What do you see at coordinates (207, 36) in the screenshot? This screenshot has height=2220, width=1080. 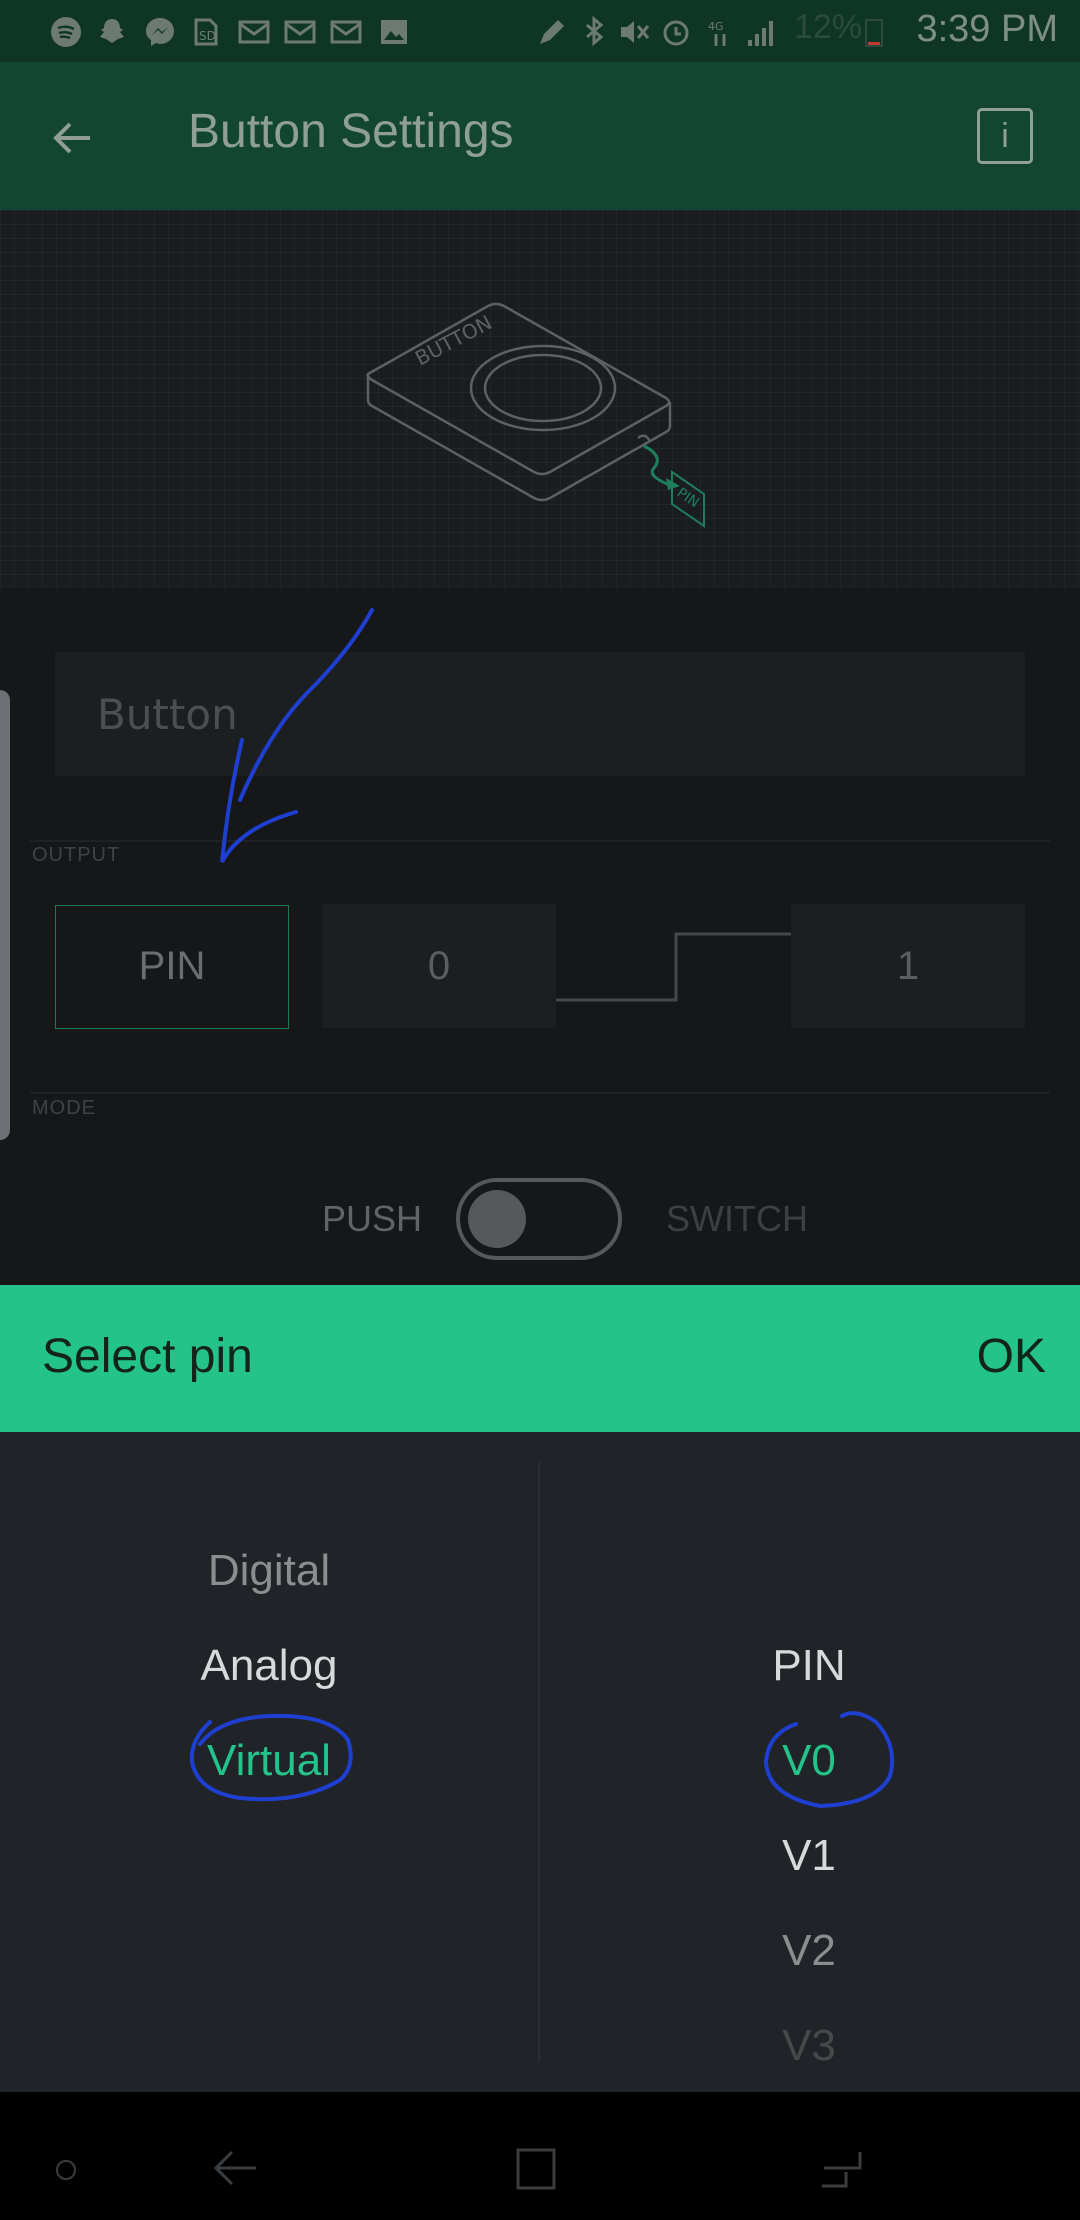 I see `svg-text: SD` at bounding box center [207, 36].